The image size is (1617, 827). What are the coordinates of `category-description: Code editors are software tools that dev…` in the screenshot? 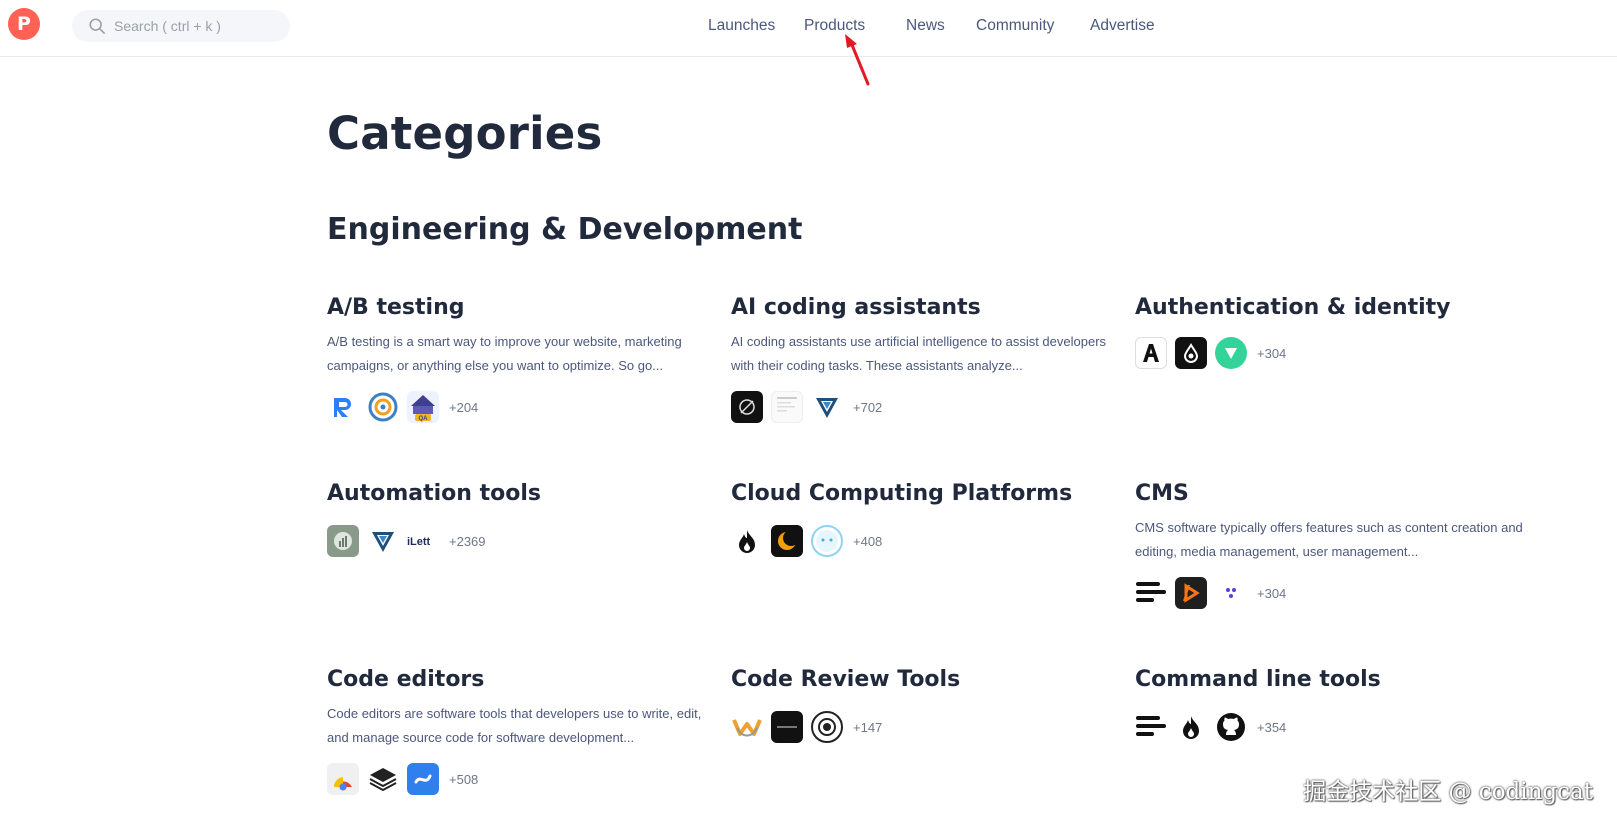 It's located at (514, 725).